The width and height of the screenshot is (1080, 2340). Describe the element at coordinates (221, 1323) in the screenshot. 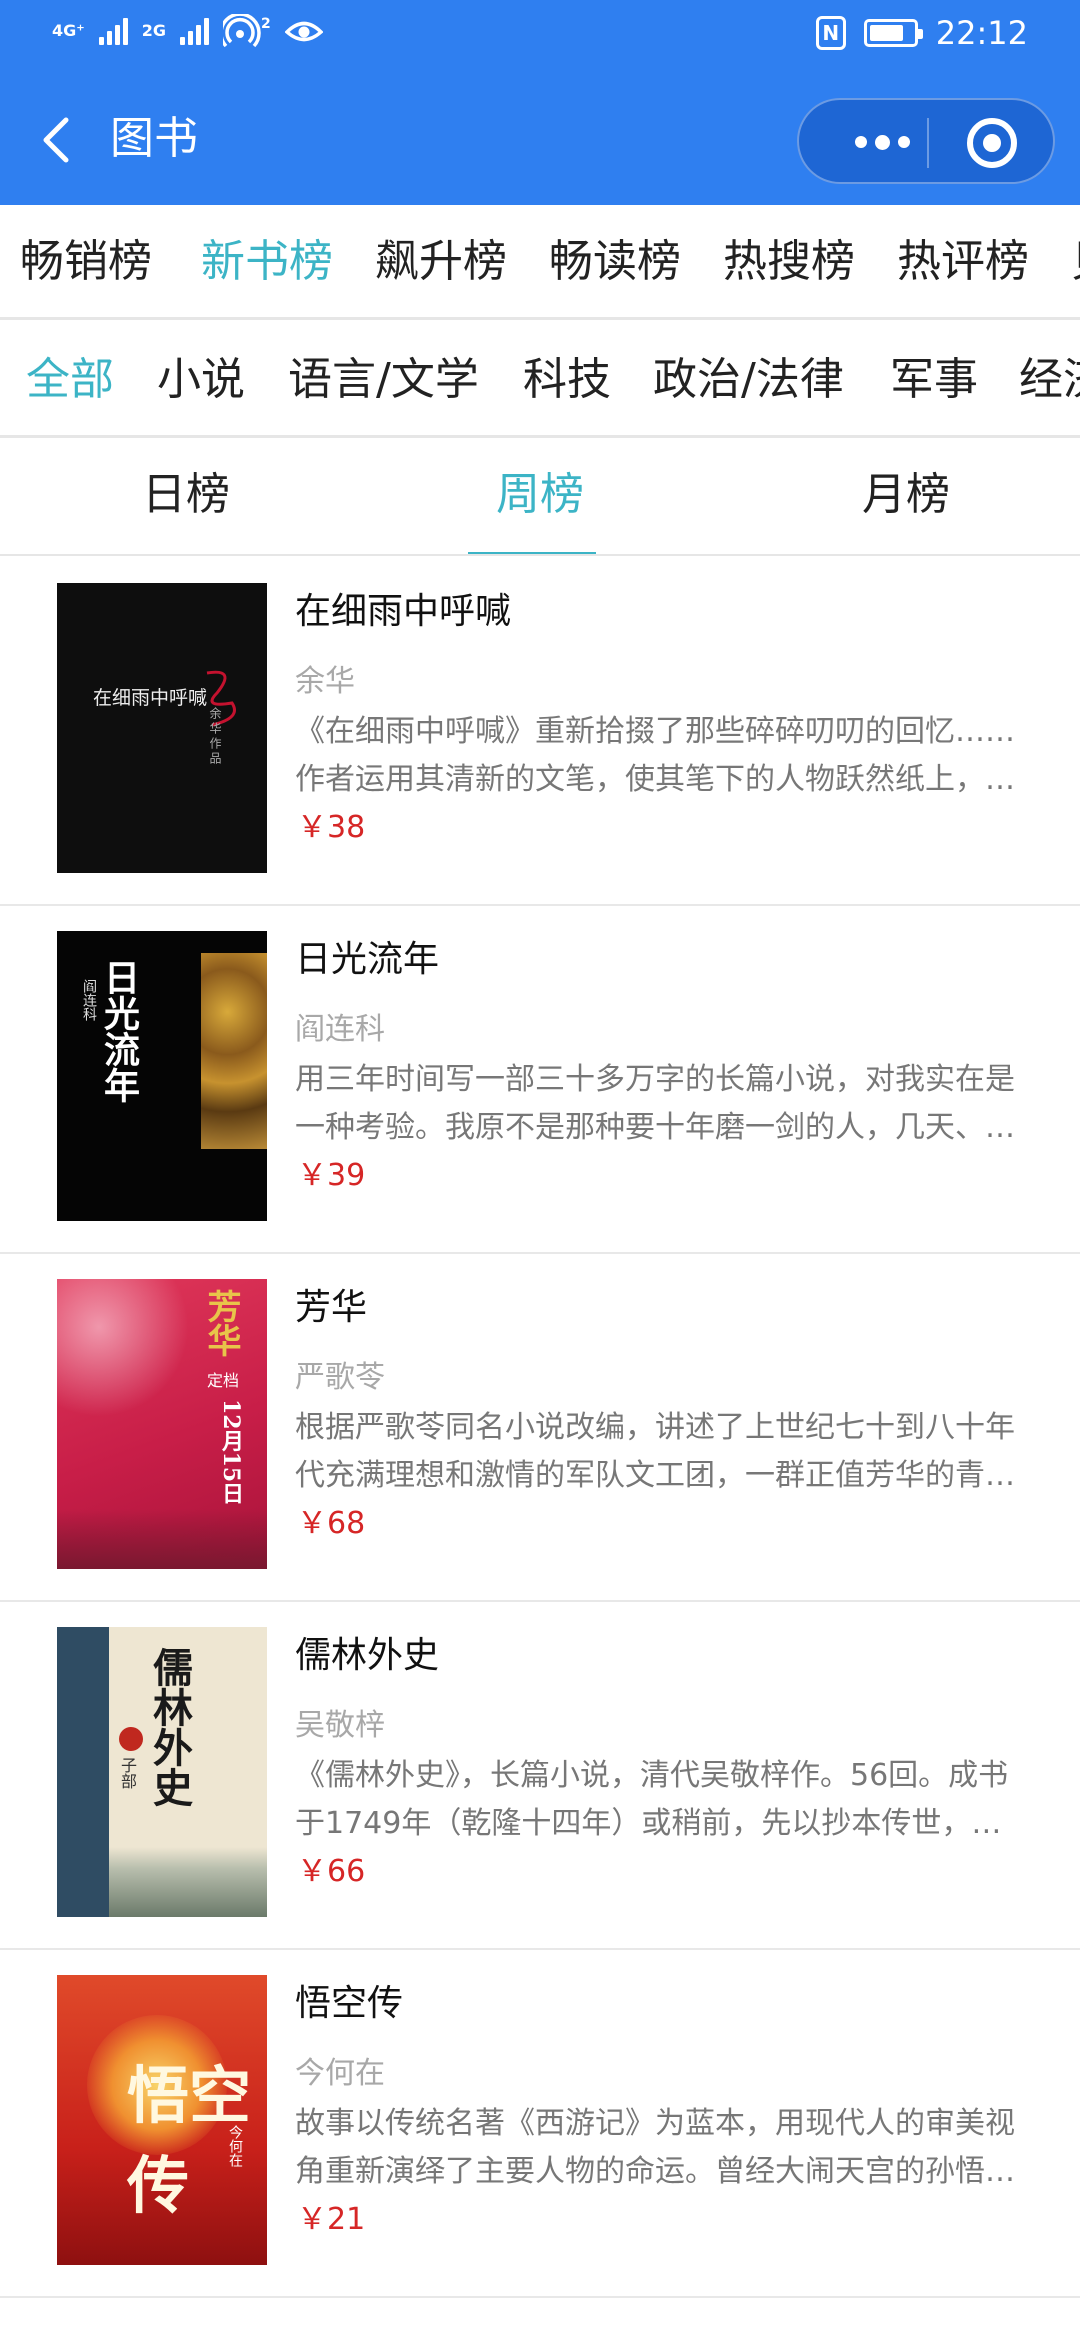

I see `cover-title: 芳华` at that location.